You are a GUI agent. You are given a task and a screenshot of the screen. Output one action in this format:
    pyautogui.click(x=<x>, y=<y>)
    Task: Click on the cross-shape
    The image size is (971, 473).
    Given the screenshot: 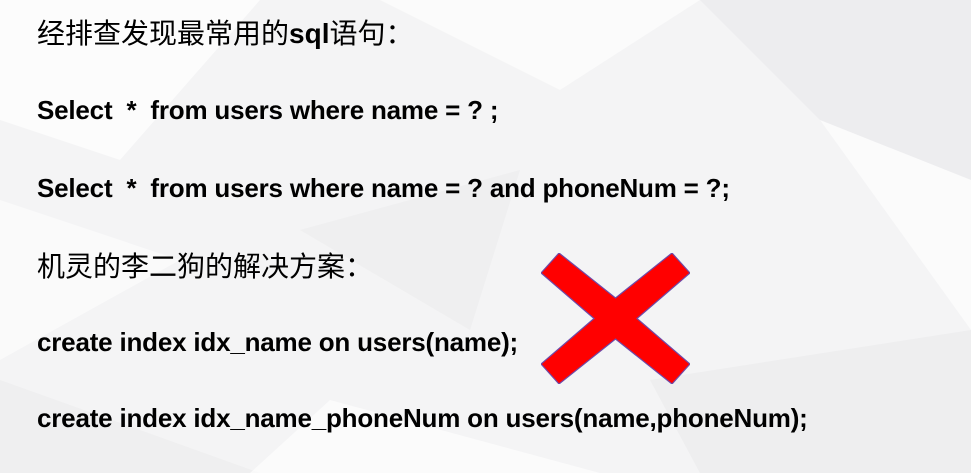 What is the action you would take?
    pyautogui.click(x=615, y=318)
    